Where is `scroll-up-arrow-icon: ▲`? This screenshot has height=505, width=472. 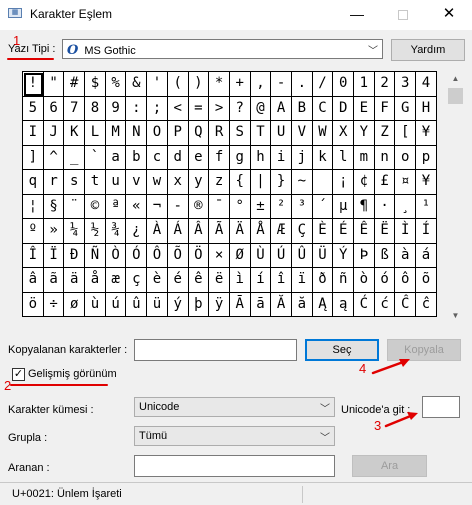
scroll-up-arrow-icon: ▲ is located at coordinates (455, 78).